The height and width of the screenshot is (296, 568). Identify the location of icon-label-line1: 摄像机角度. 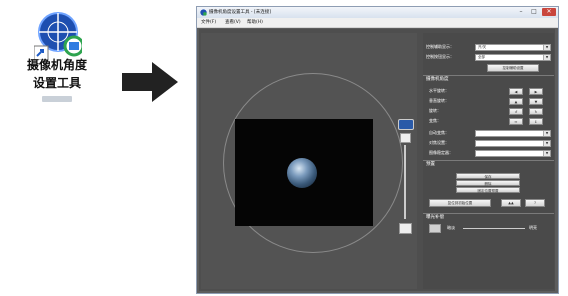
(56, 65).